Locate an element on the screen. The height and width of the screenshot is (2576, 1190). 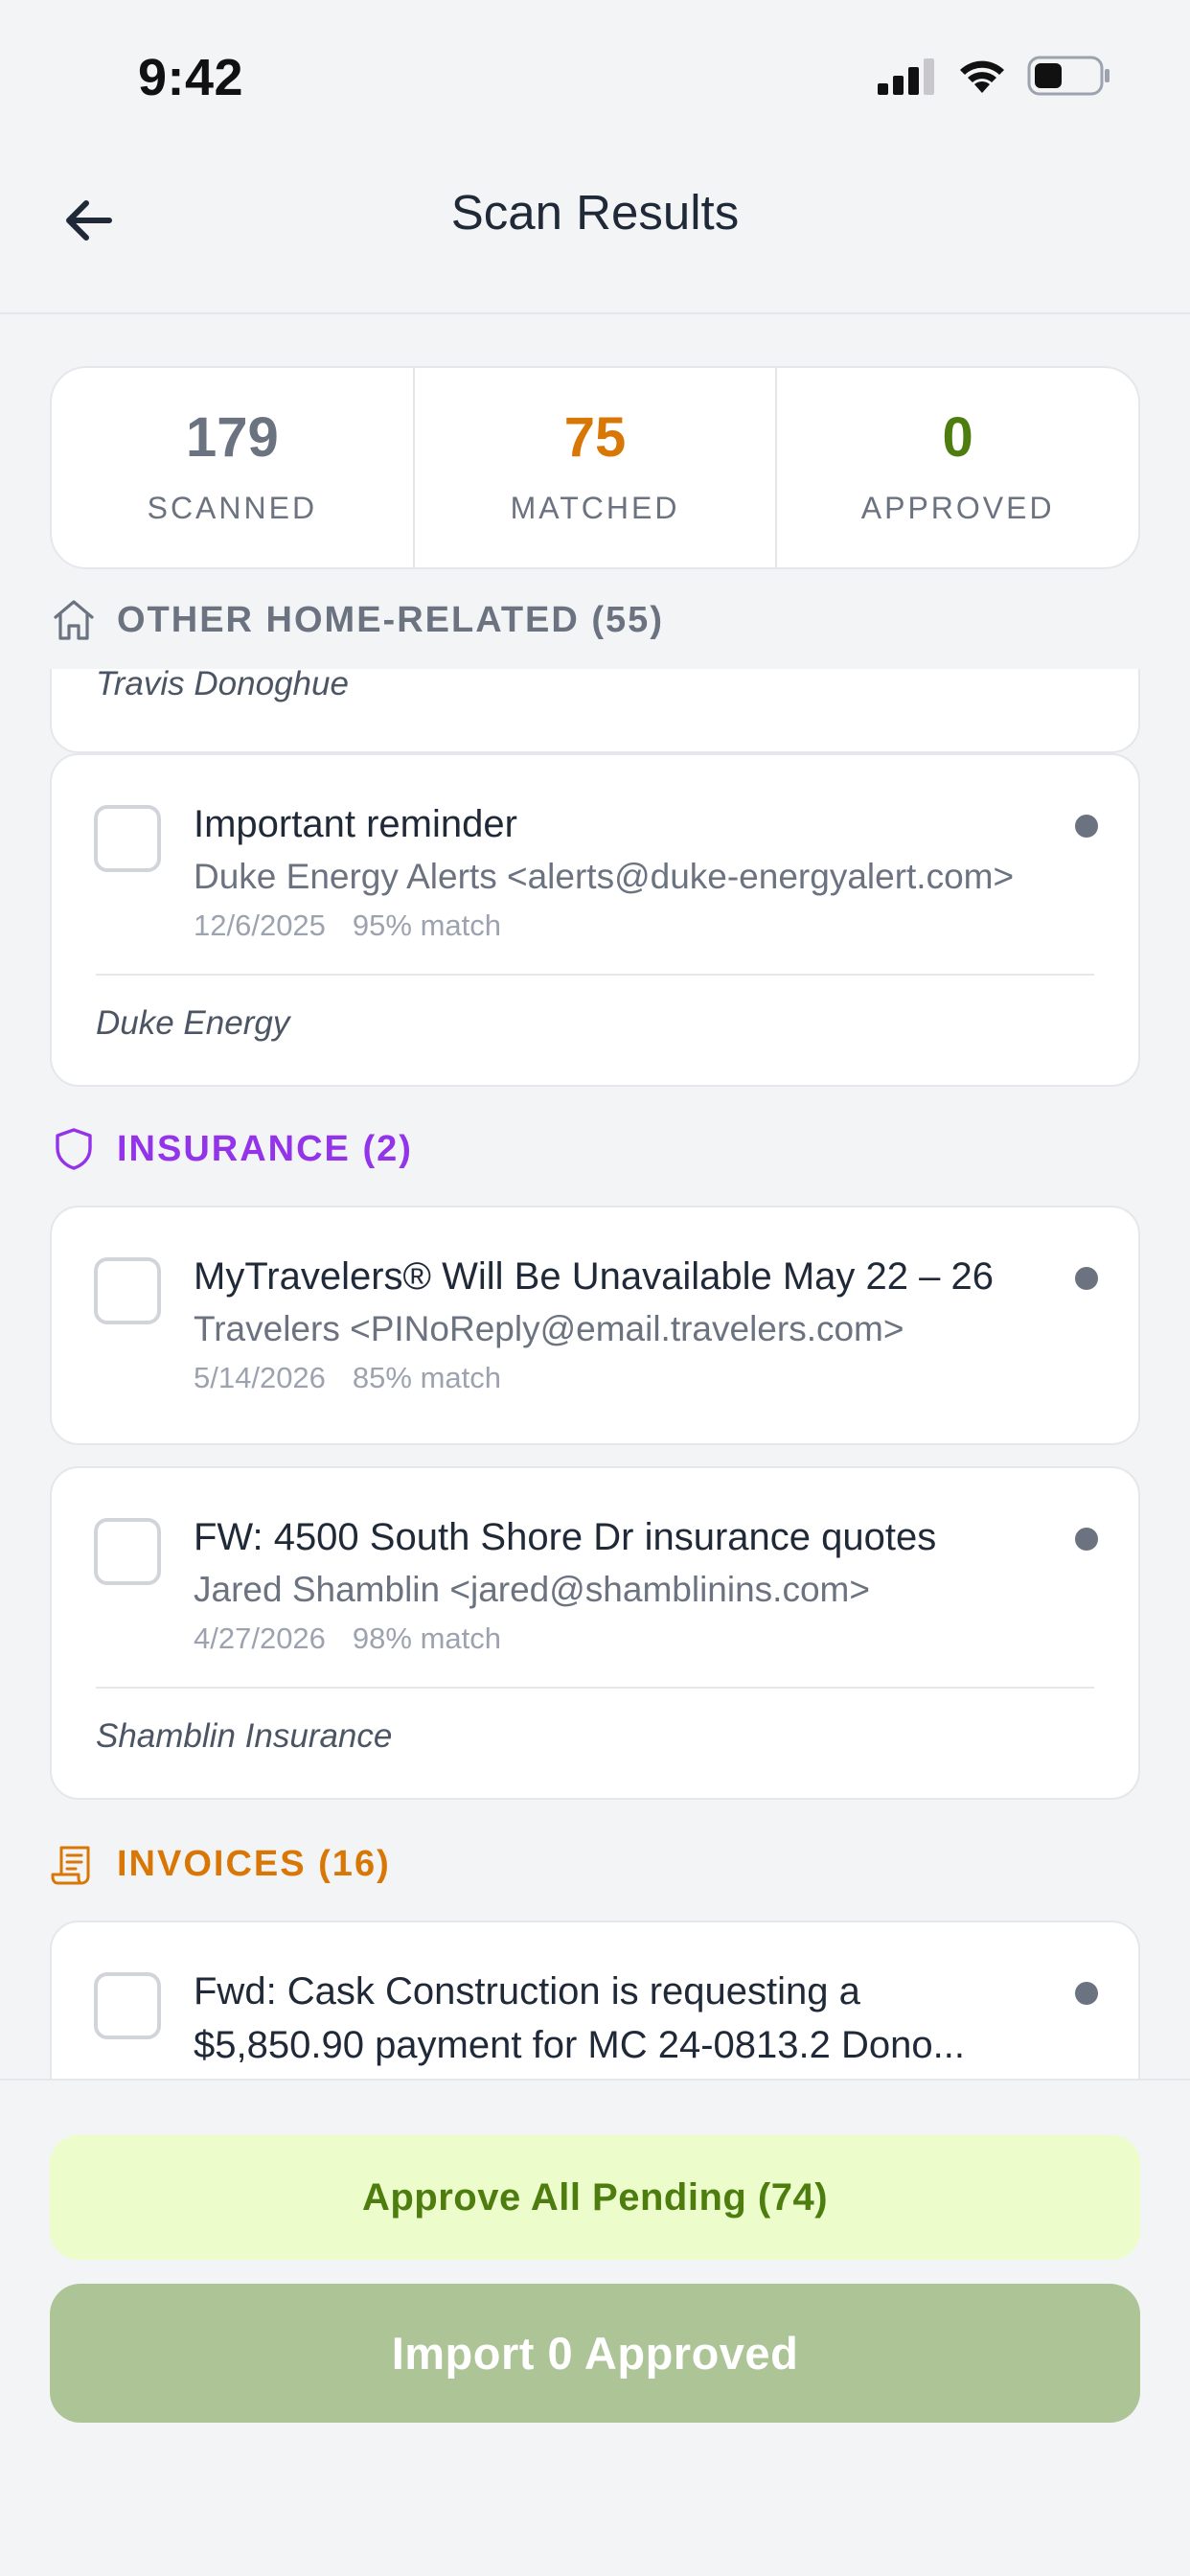
email-sender: Jared Shamblin <jared@shamblinins.com> is located at coordinates (532, 1589).